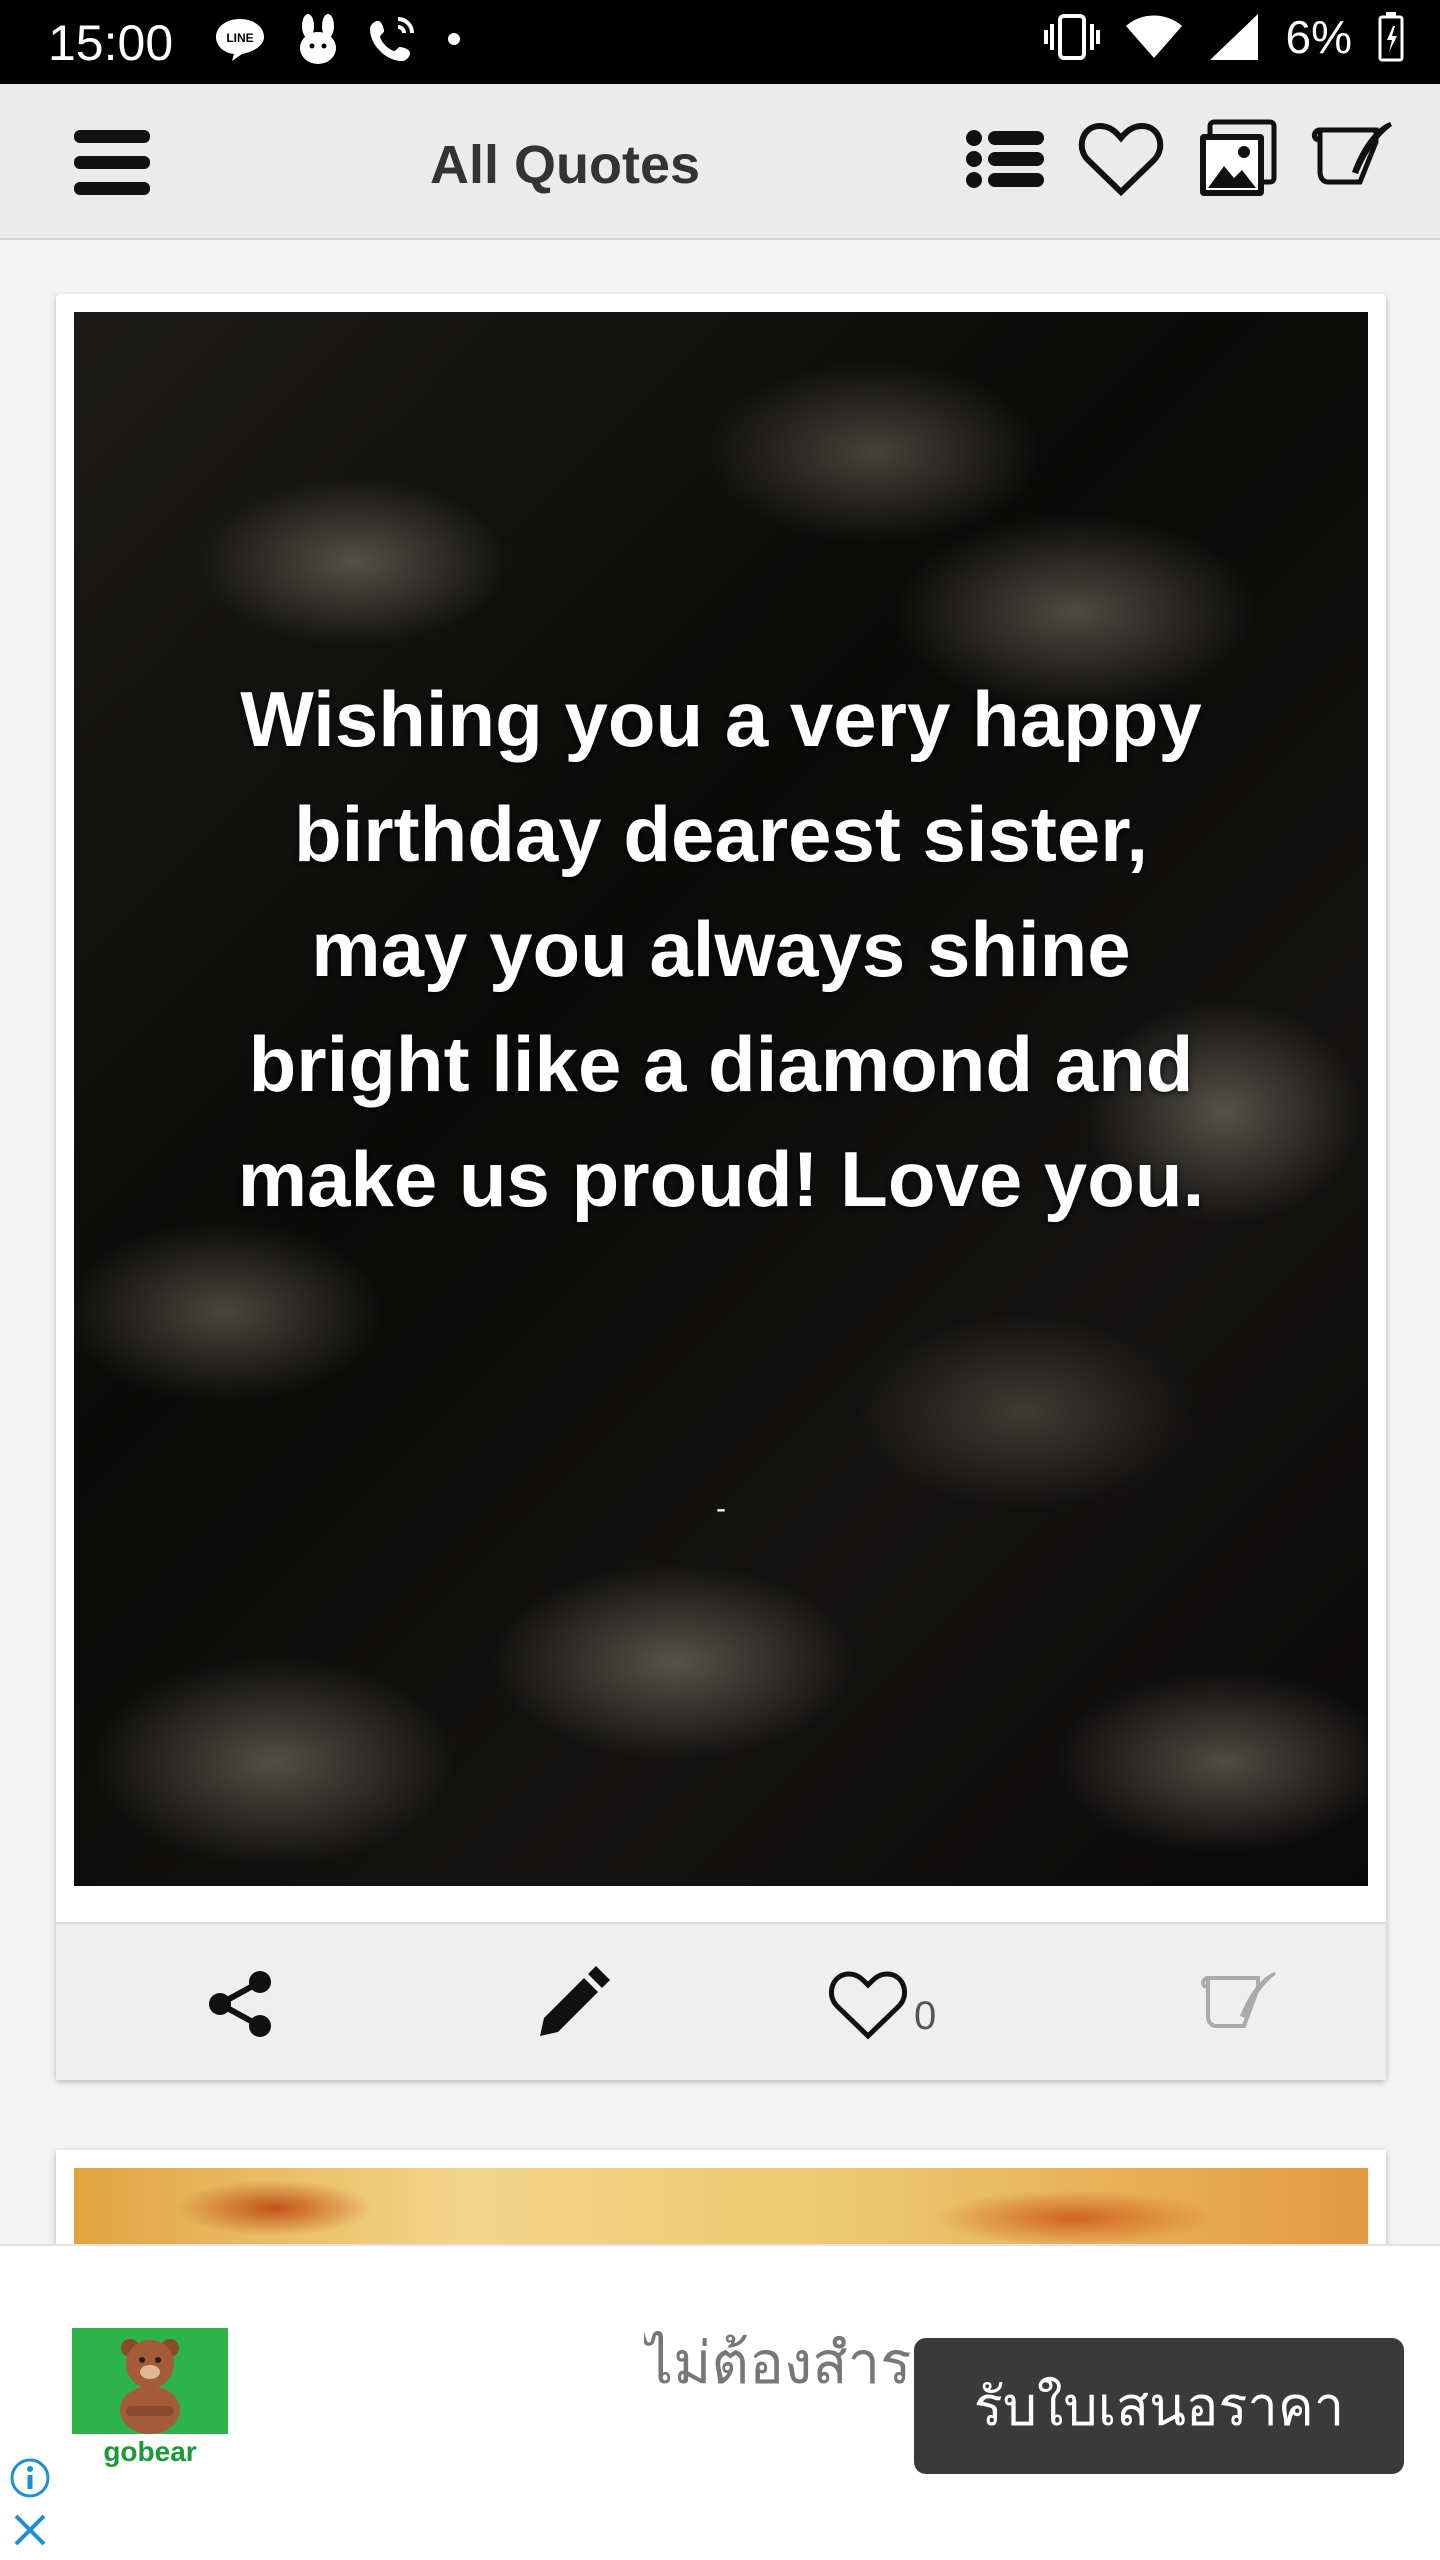  I want to click on quote-author: -, so click(721, 1508).